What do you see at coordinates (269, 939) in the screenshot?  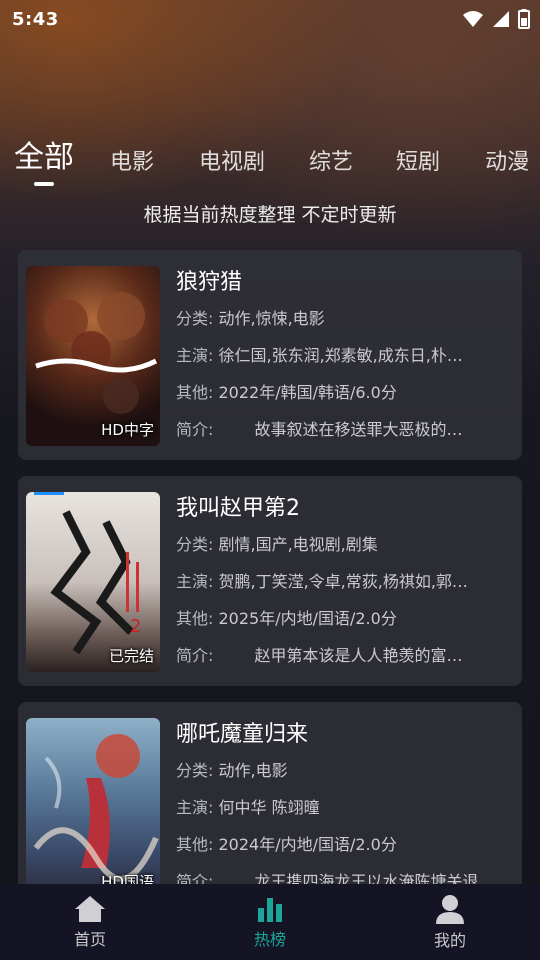 I see `nav-label: 热榜` at bounding box center [269, 939].